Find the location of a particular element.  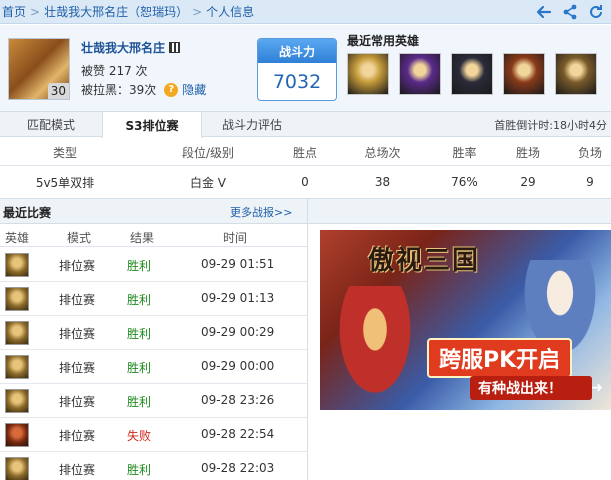

match-row: 排位赛 胜利 09-29 00:29 is located at coordinates (153, 333).